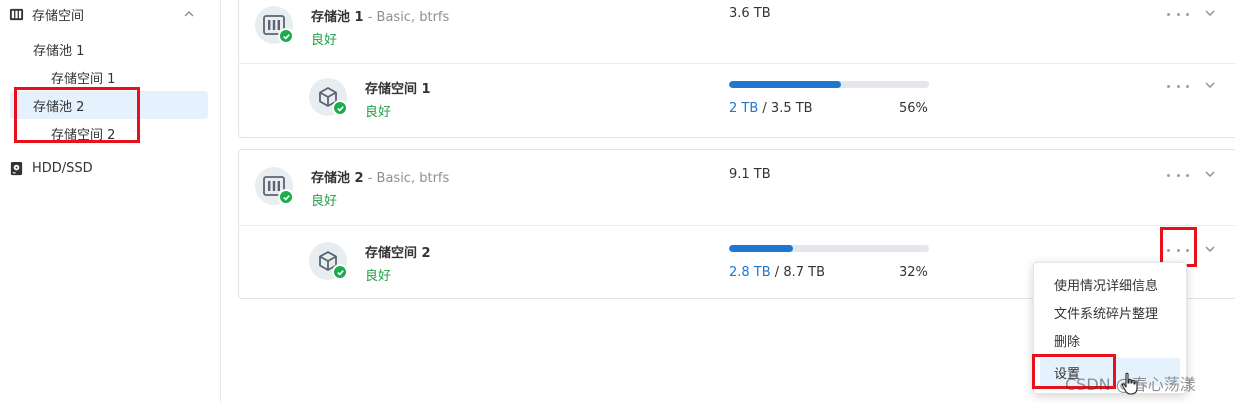 The image size is (1235, 403). I want to click on volume-name: 存储空间 2, so click(398, 253).